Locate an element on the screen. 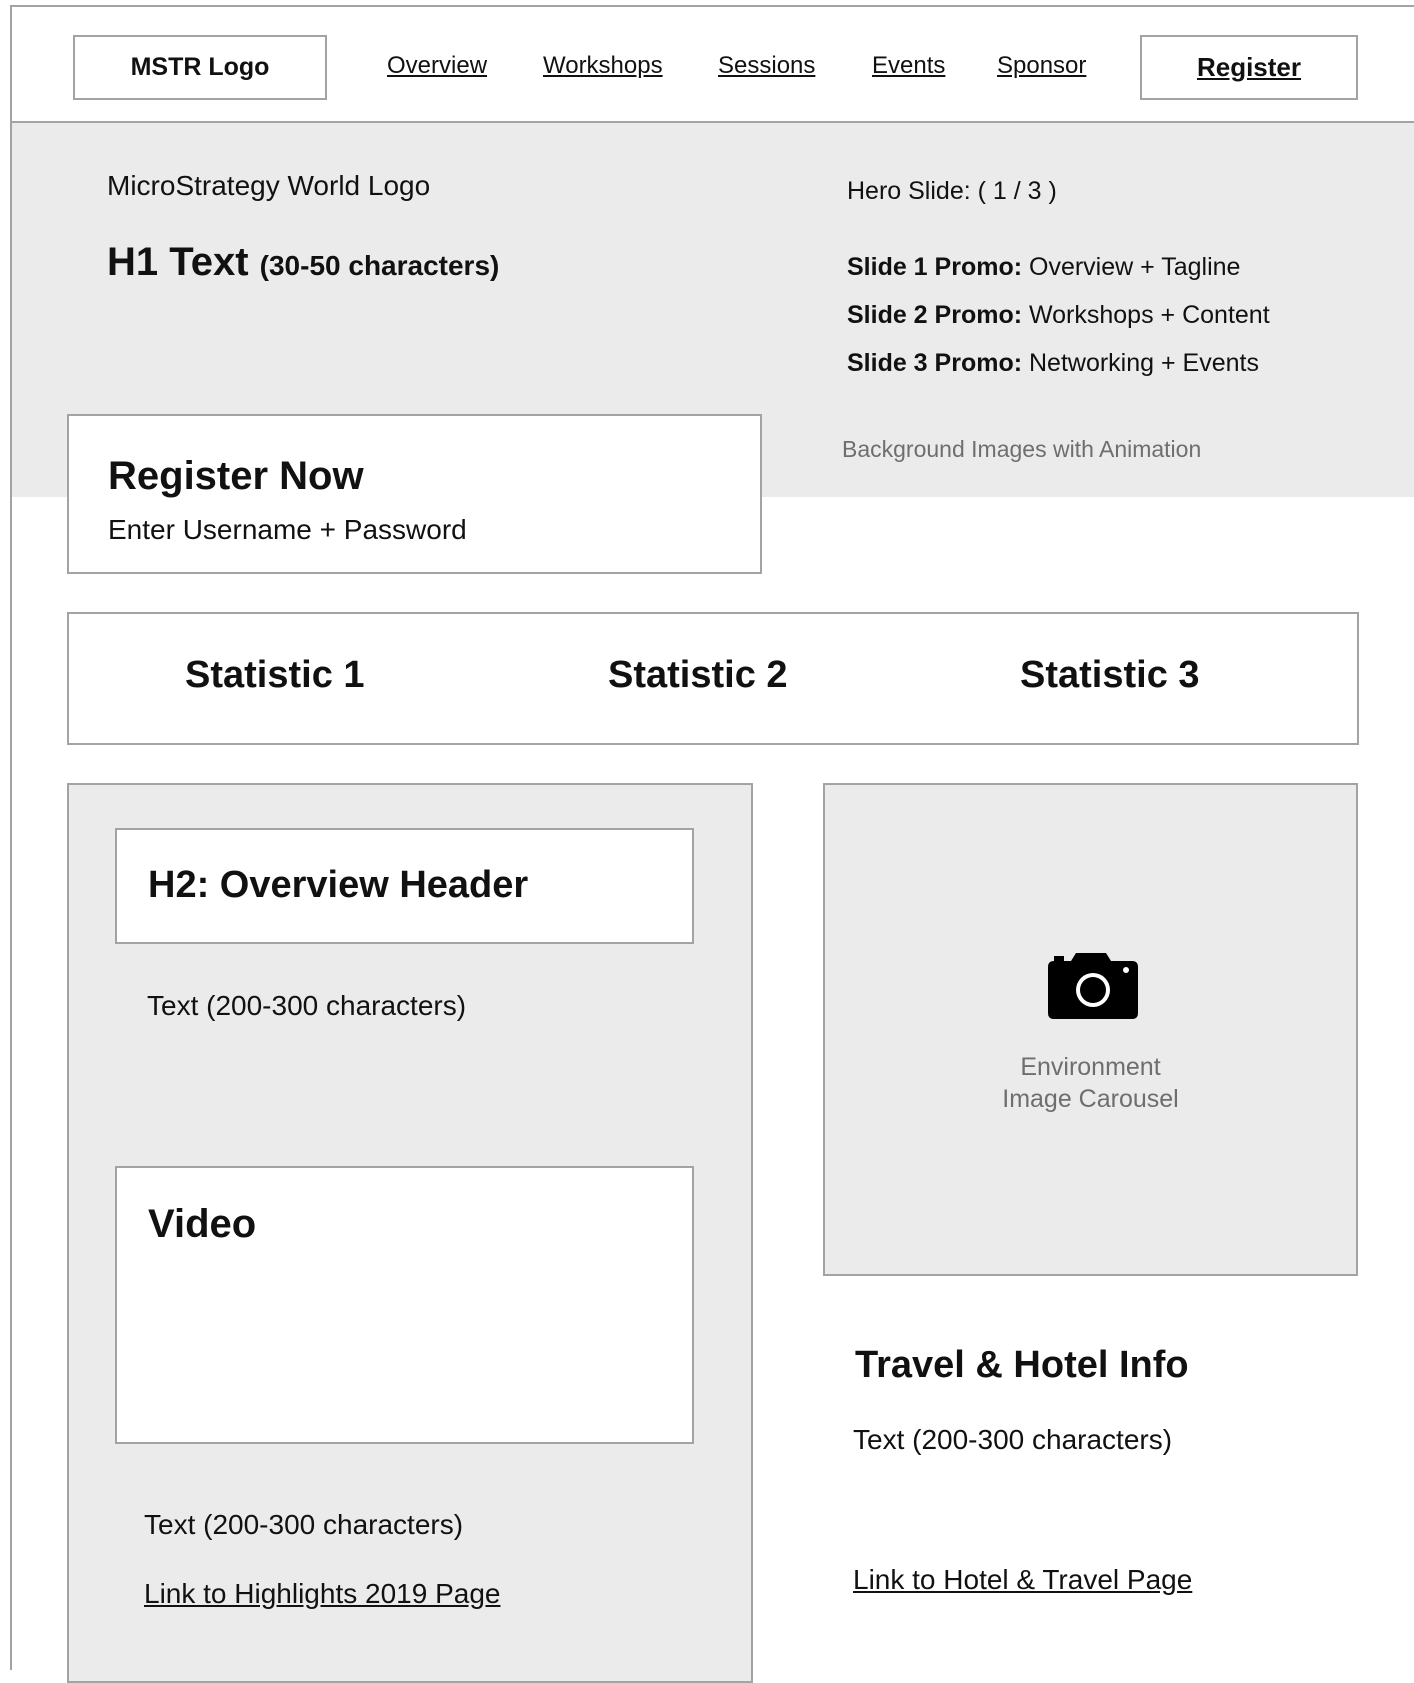 This screenshot has height=1683, width=1414. register-now-card: Register Now Enter Username + Password is located at coordinates (414, 494).